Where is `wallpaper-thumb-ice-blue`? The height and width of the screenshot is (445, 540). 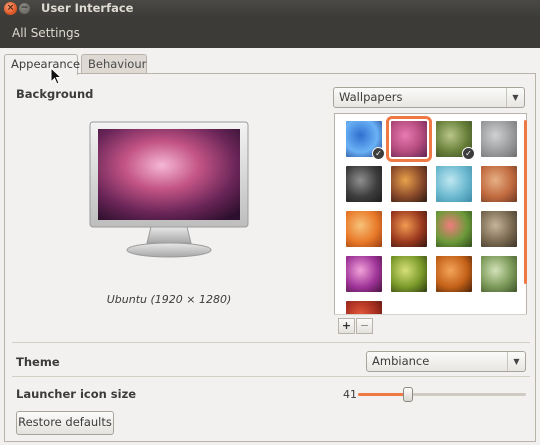 wallpaper-thumb-ice-blue is located at coordinates (454, 184).